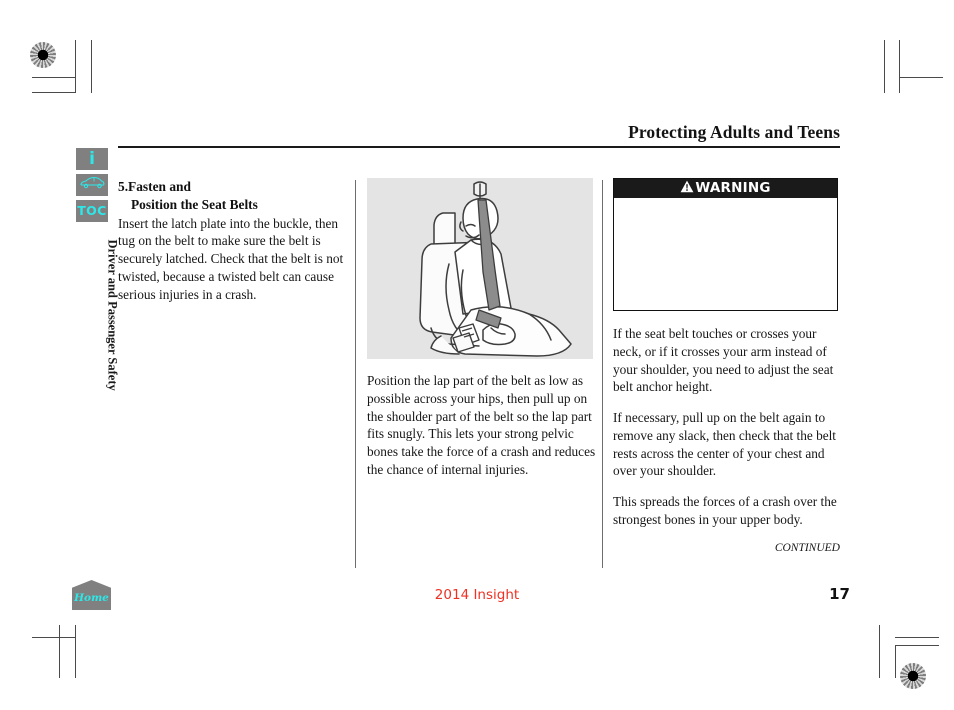 The image size is (954, 710). I want to click on info-icon: i, so click(92, 158).